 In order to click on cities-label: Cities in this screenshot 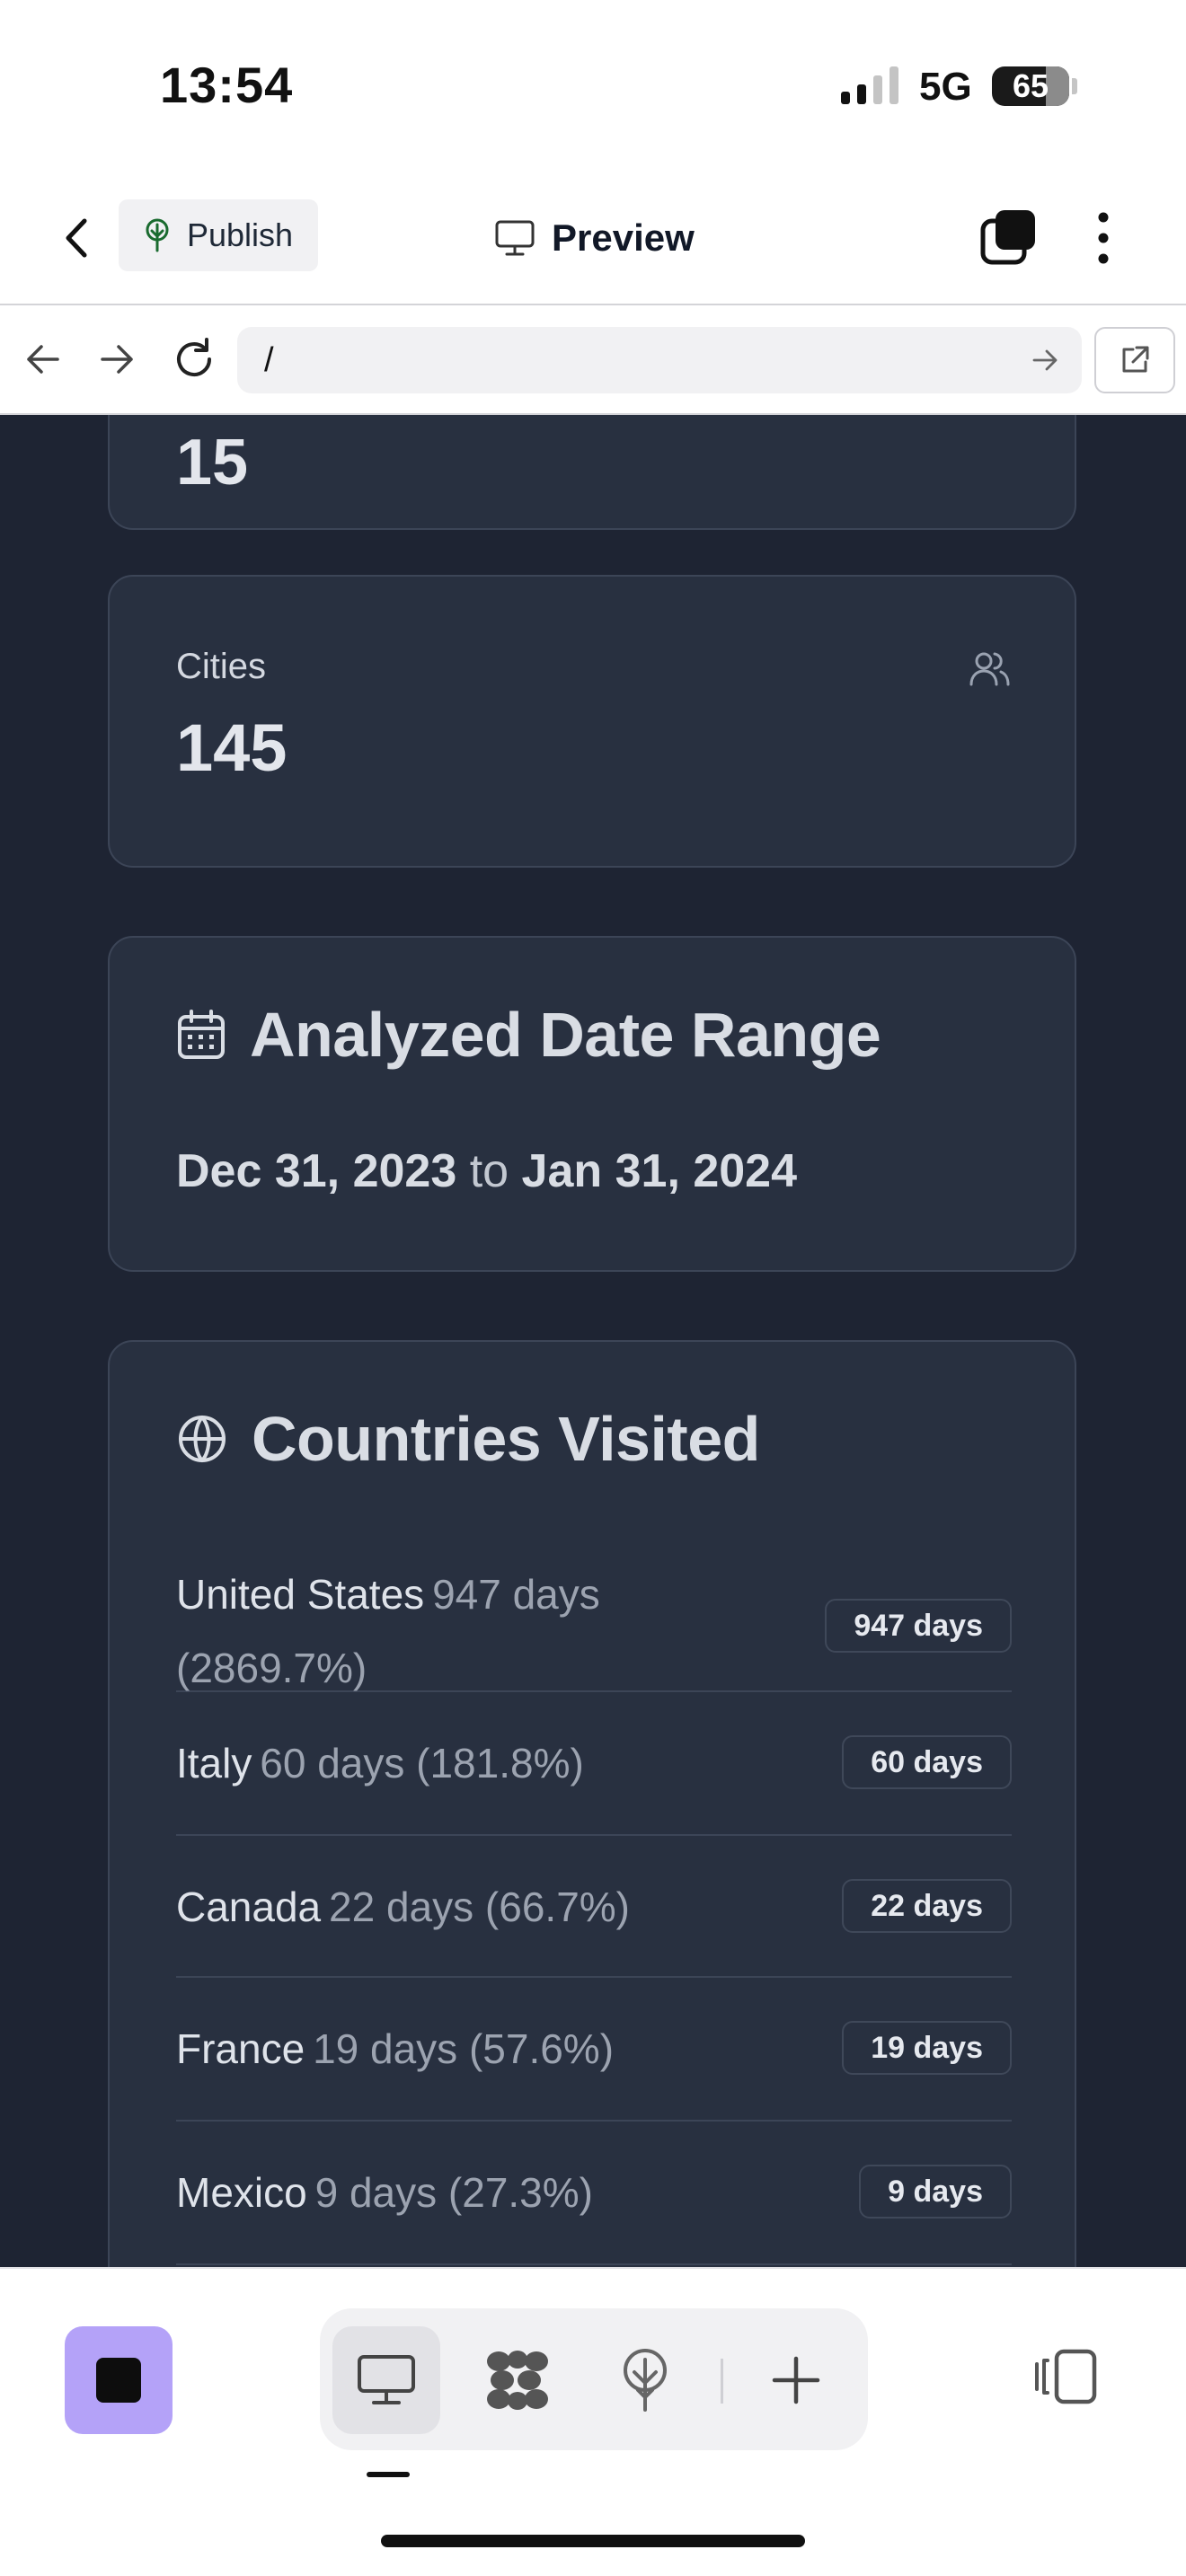, I will do `click(221, 666)`.